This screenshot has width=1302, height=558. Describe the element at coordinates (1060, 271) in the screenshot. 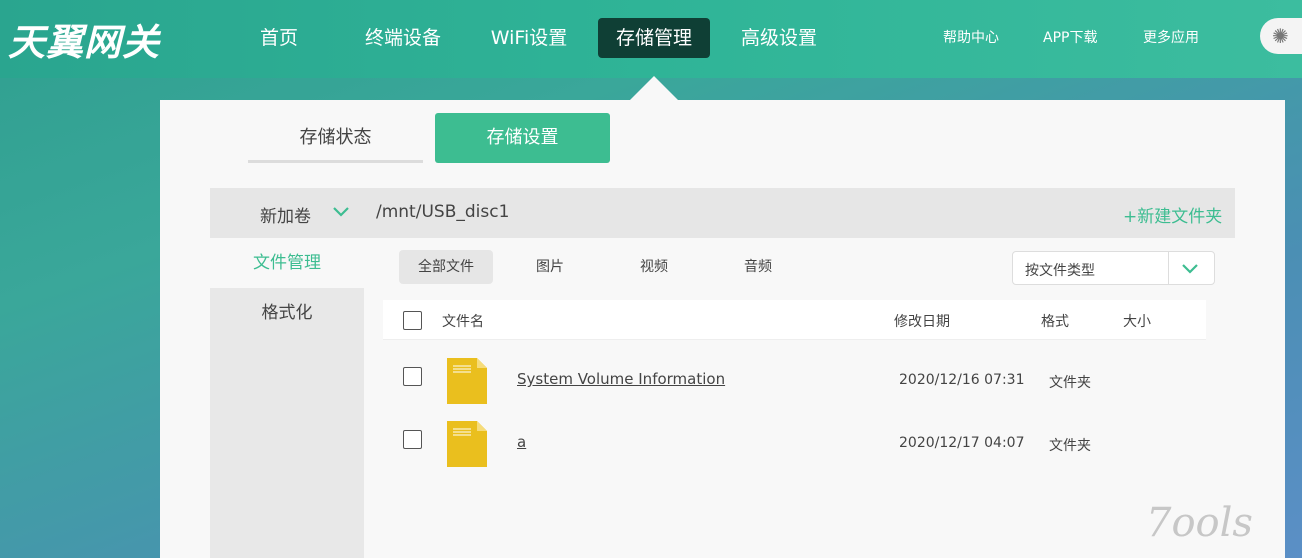

I see `file-type-select-value: 按文件类型` at that location.